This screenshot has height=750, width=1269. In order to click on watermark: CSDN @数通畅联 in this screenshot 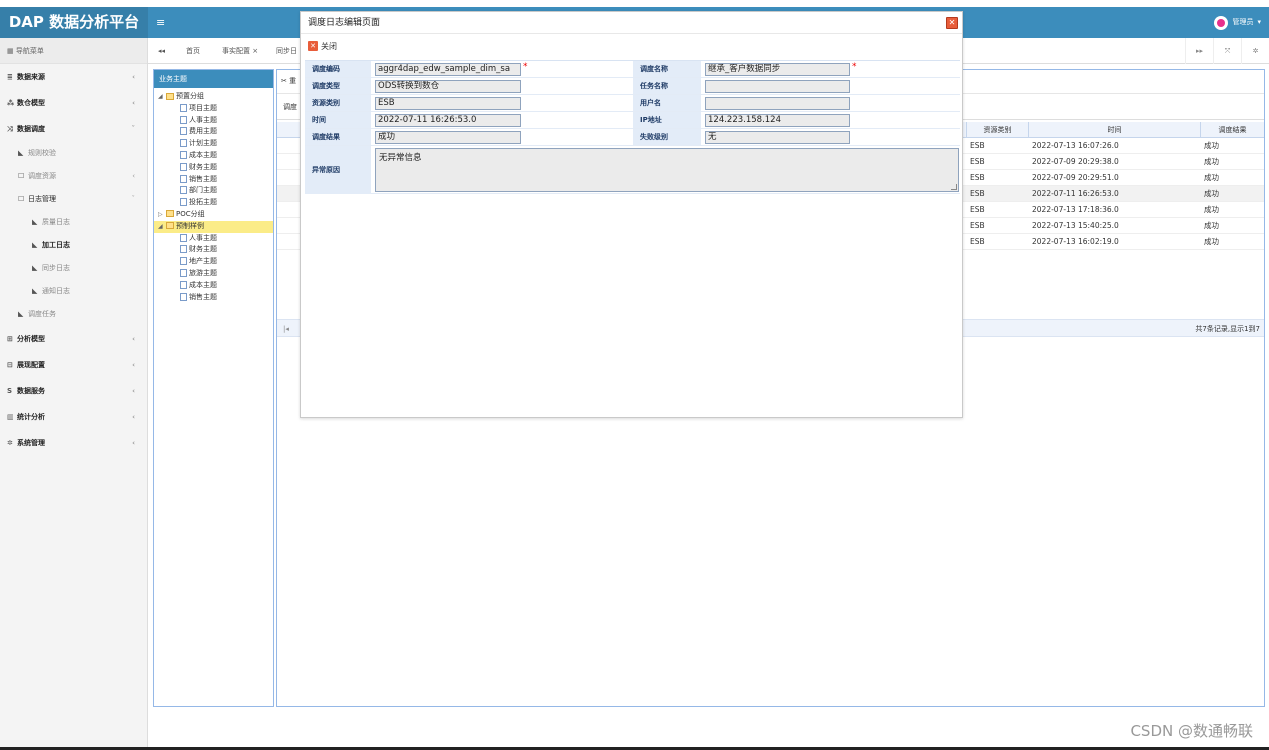, I will do `click(1191, 731)`.